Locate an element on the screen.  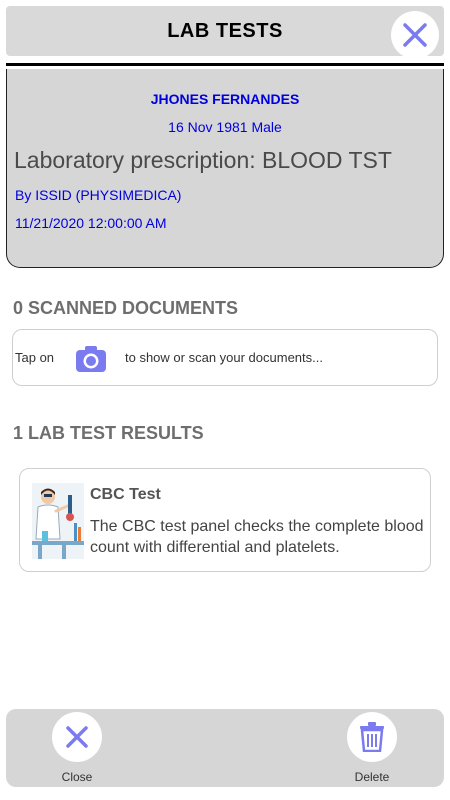
lab-test-name: CBC Test is located at coordinates (125, 494).